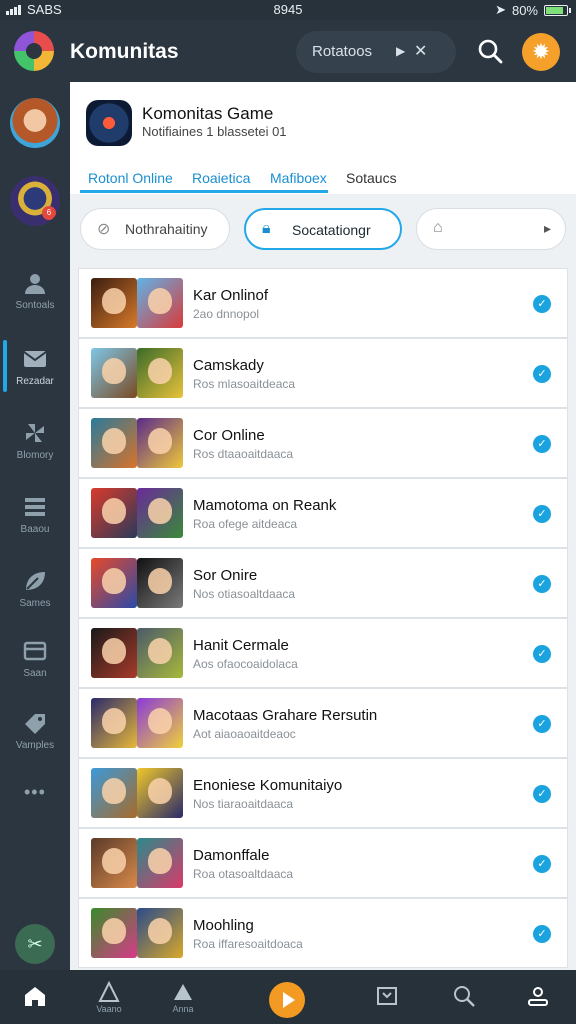  I want to click on filter-chip-more: ⌂ ▸, so click(491, 229).